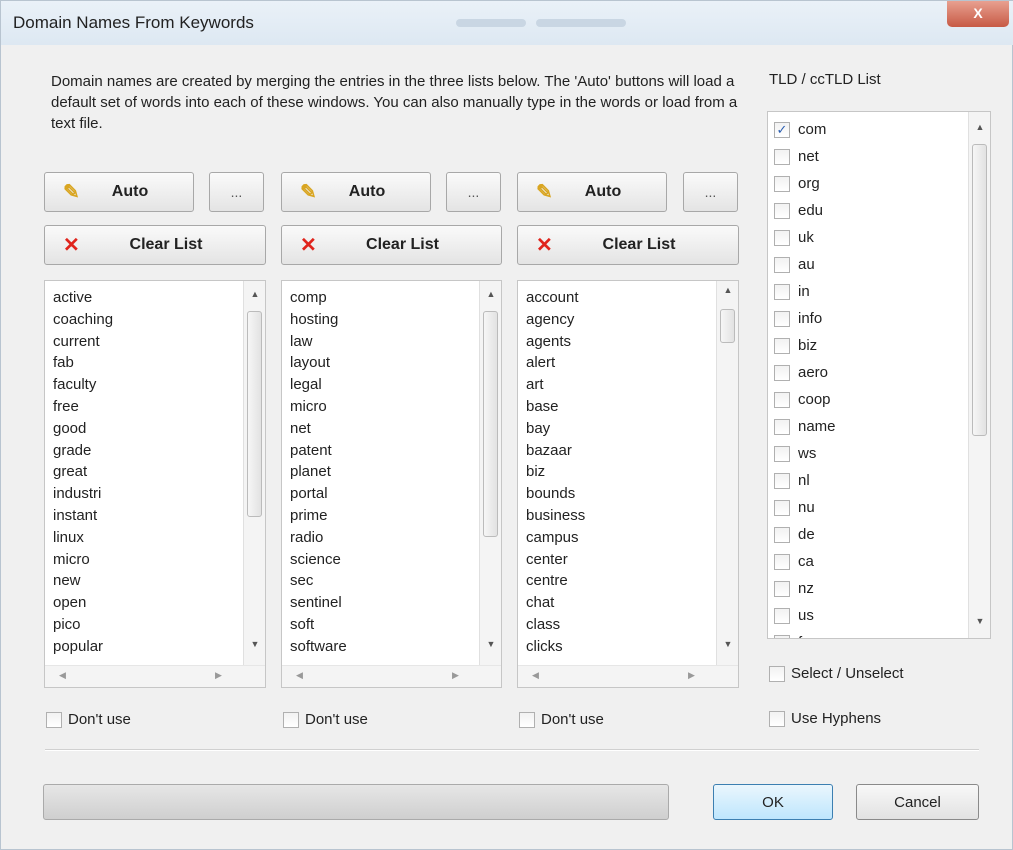  I want to click on list-item: linux, so click(159, 538).